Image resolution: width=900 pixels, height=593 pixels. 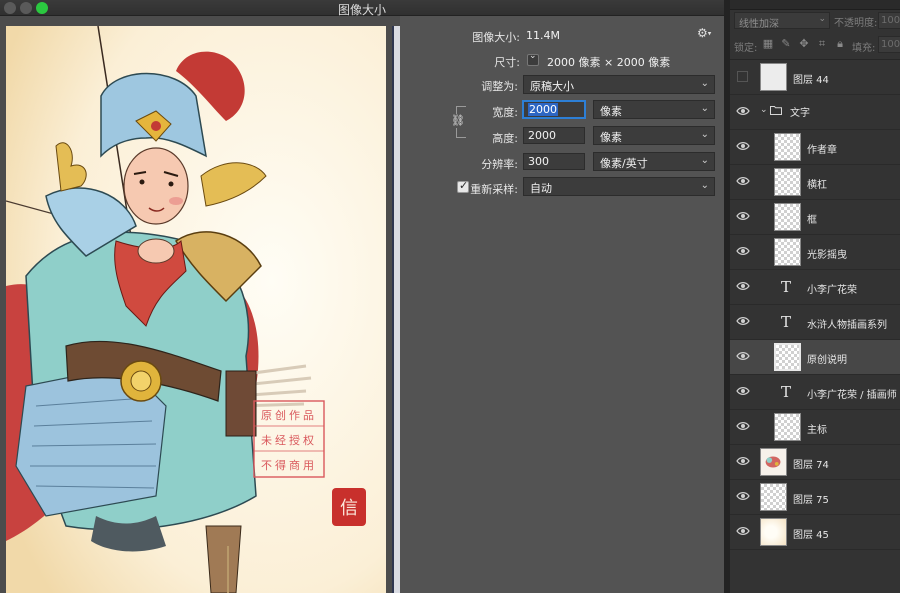 What do you see at coordinates (811, 80) in the screenshot?
I see `layer-name: 图层 44` at bounding box center [811, 80].